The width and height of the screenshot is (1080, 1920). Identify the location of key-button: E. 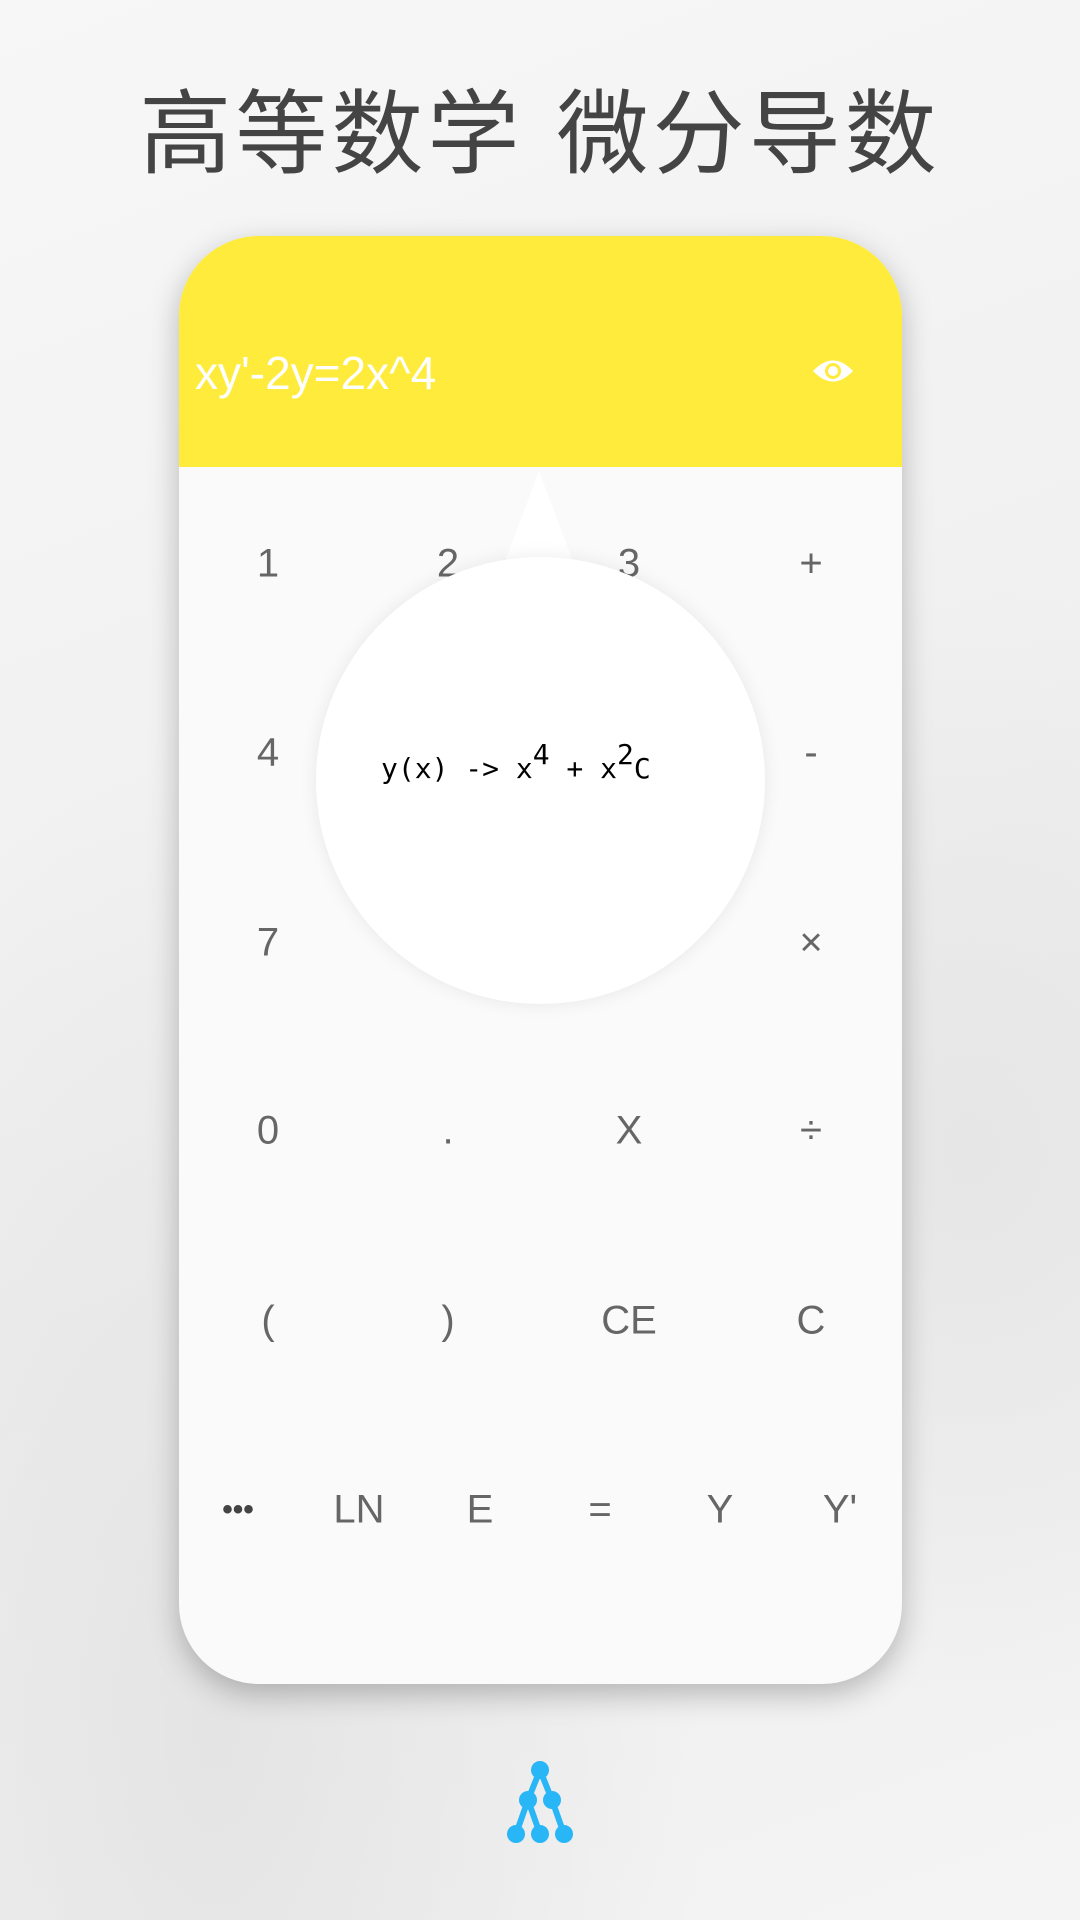
(480, 1510).